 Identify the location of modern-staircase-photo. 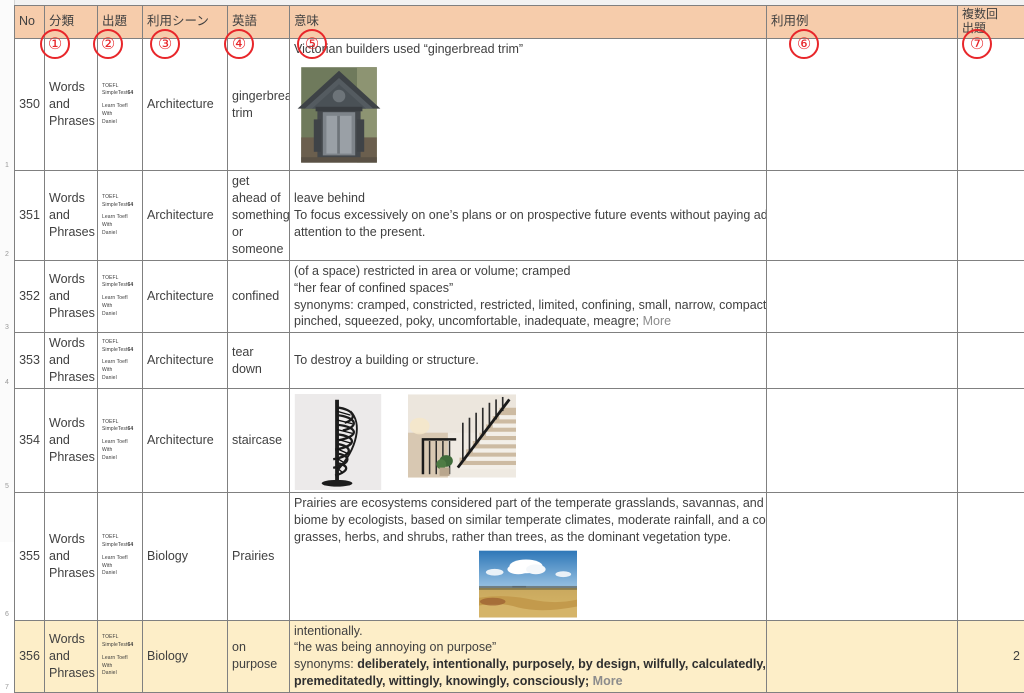
(462, 436).